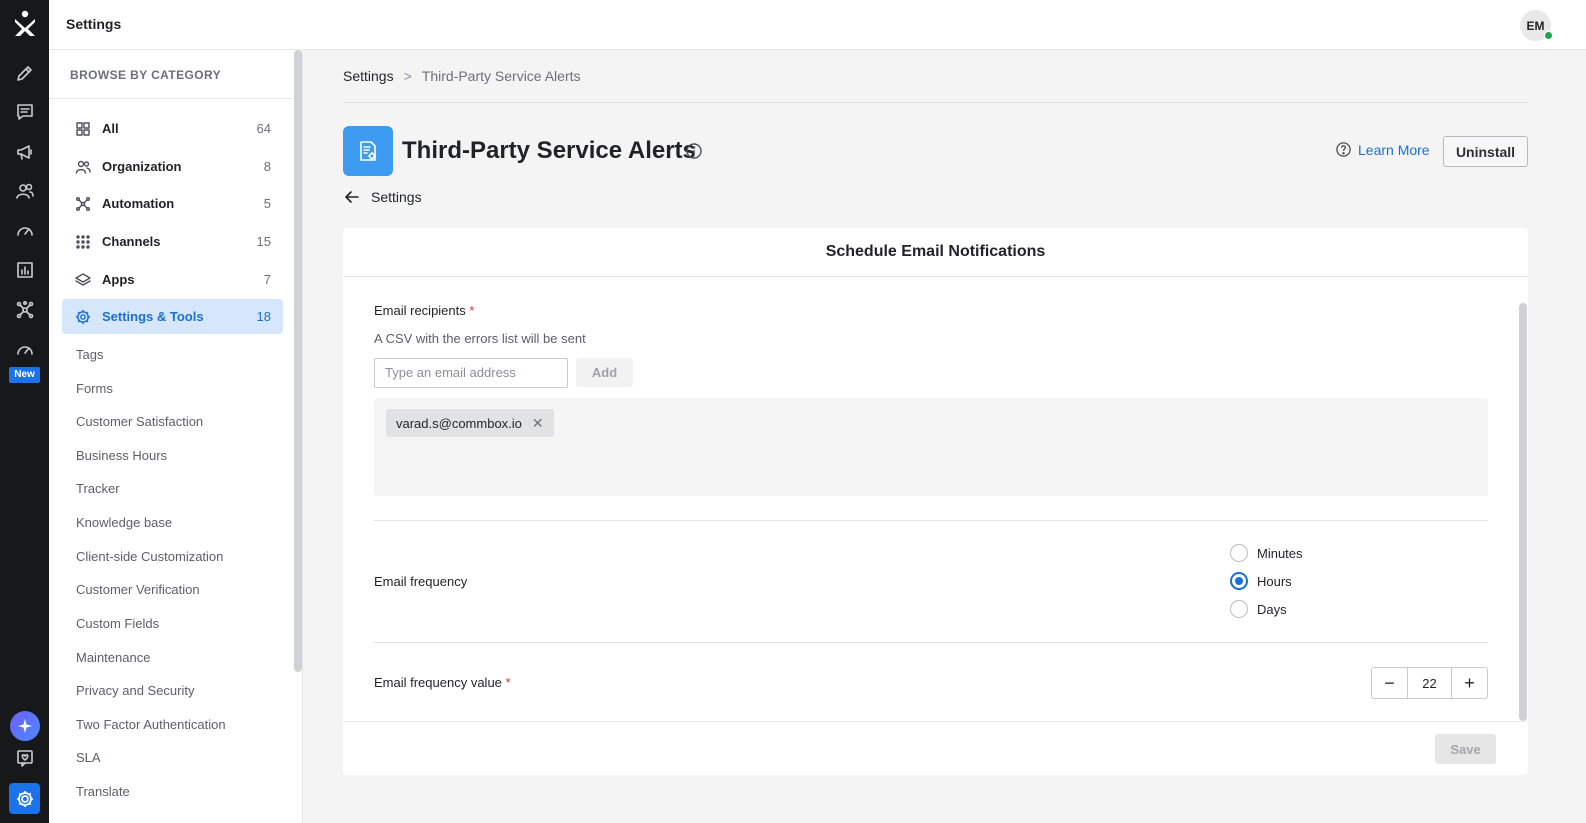  I want to click on settings-gear-icon, so click(24, 798).